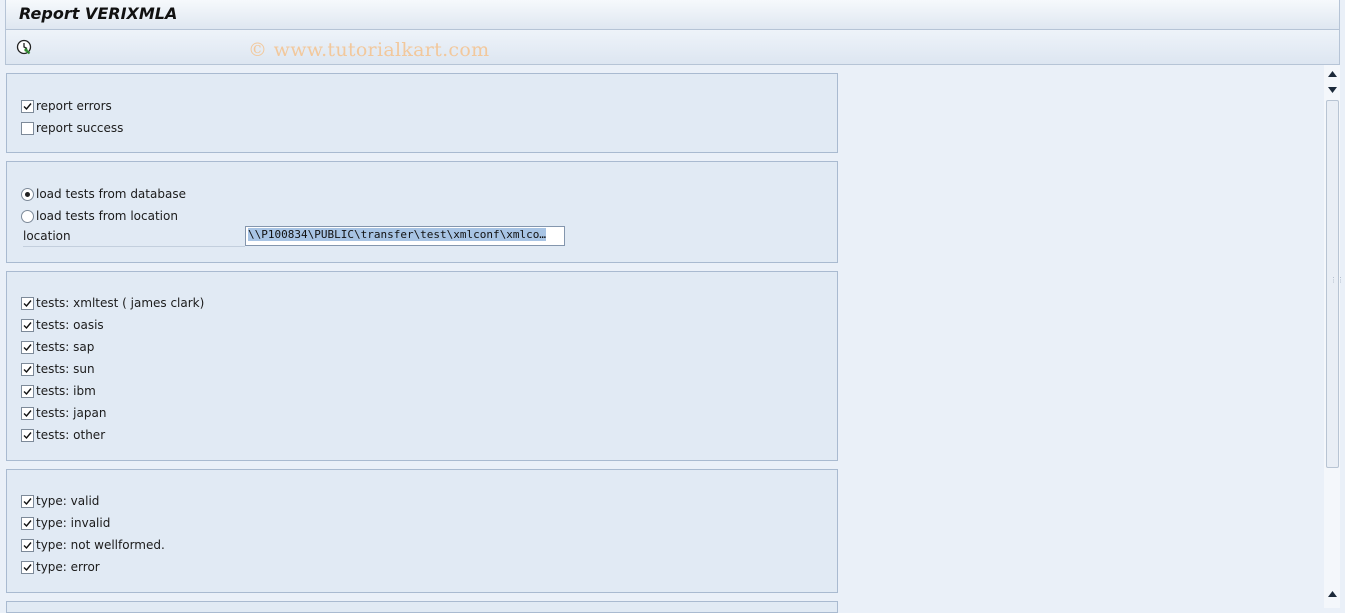 The width and height of the screenshot is (1345, 613). I want to click on test-label: tests: ibm, so click(66, 391).